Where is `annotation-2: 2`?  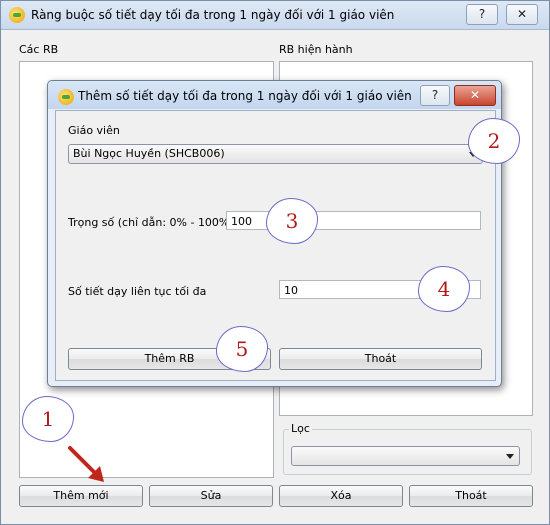
annotation-2: 2 is located at coordinates (494, 141).